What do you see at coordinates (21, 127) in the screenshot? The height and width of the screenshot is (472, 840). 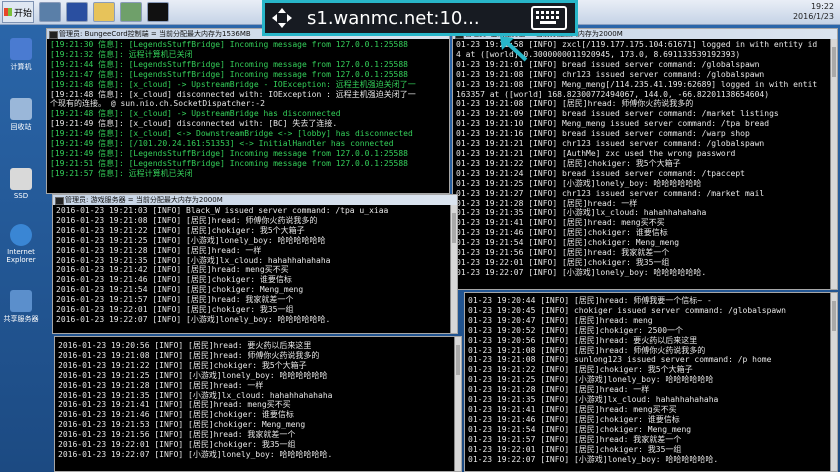 I see `desktop-icon-label: 回收站` at bounding box center [21, 127].